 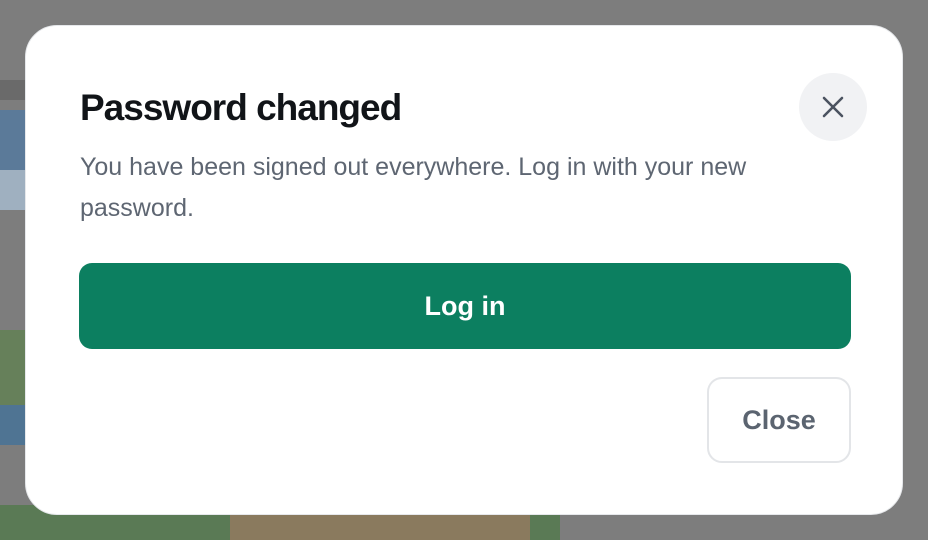 What do you see at coordinates (465, 306) in the screenshot?
I see `log-in-button: Log in` at bounding box center [465, 306].